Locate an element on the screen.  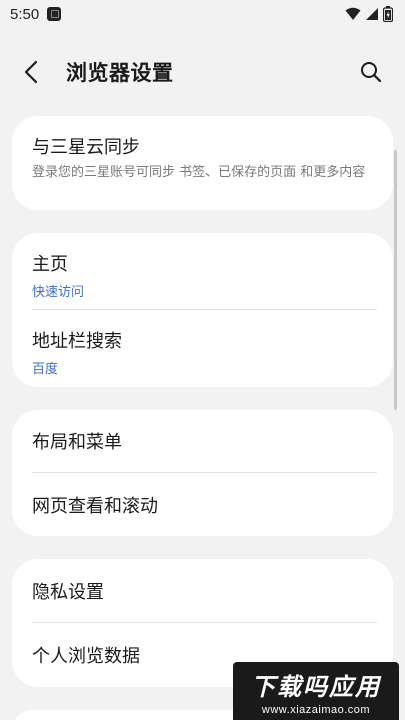
page-view-scroll-title: 网页查看和滚动 is located at coordinates (95, 506).